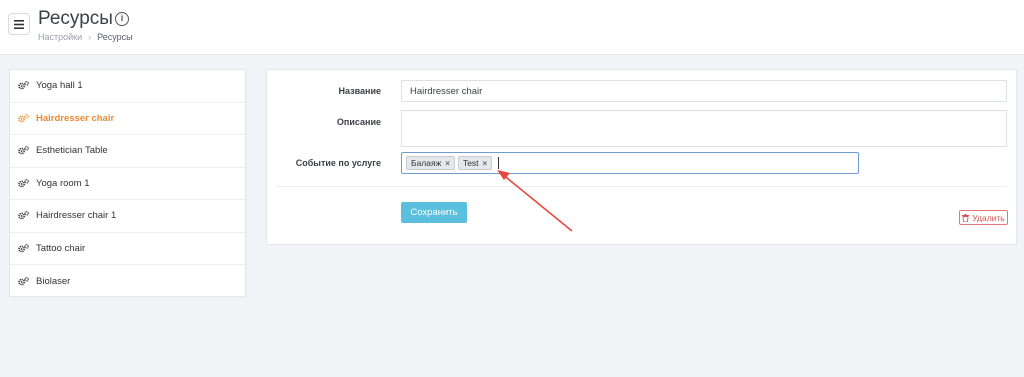 The height and width of the screenshot is (377, 1024). Describe the element at coordinates (127, 249) in the screenshot. I see `sidebar-item: Tattoo chair` at that location.